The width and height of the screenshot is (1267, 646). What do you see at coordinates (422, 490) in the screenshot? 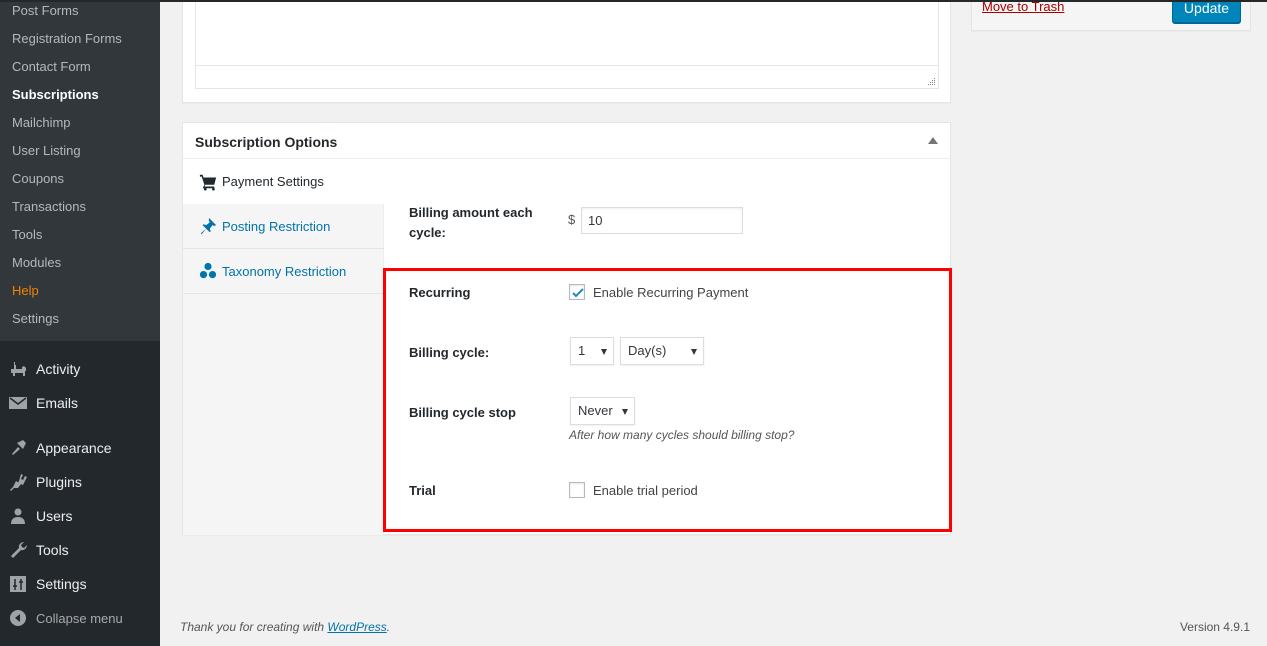
I see `trial-label: Trial` at bounding box center [422, 490].